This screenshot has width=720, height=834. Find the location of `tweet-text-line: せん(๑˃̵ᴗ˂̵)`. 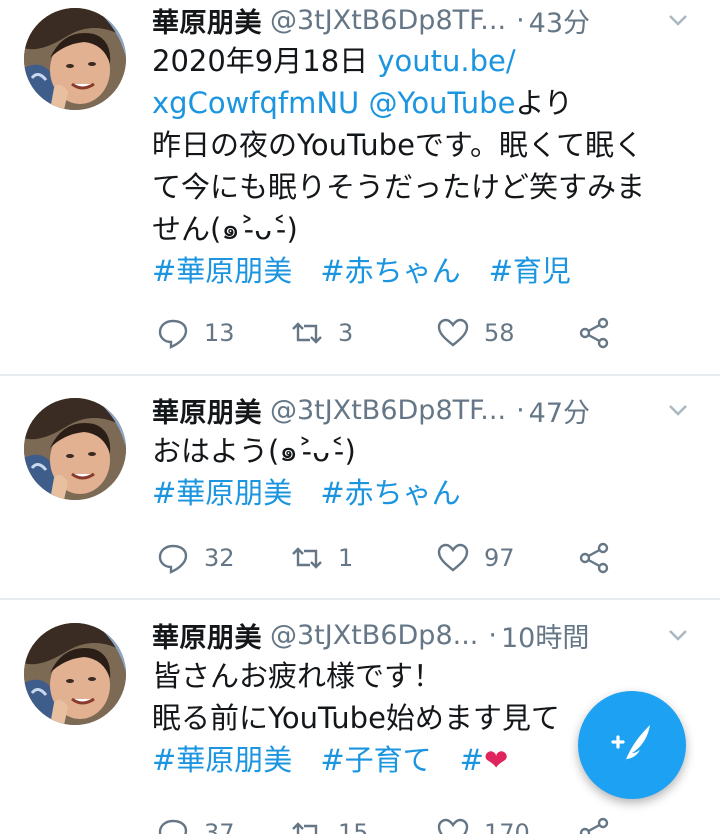

tweet-text-line: せん(๑˃̵ᴗ˂̵) is located at coordinates (225, 229).